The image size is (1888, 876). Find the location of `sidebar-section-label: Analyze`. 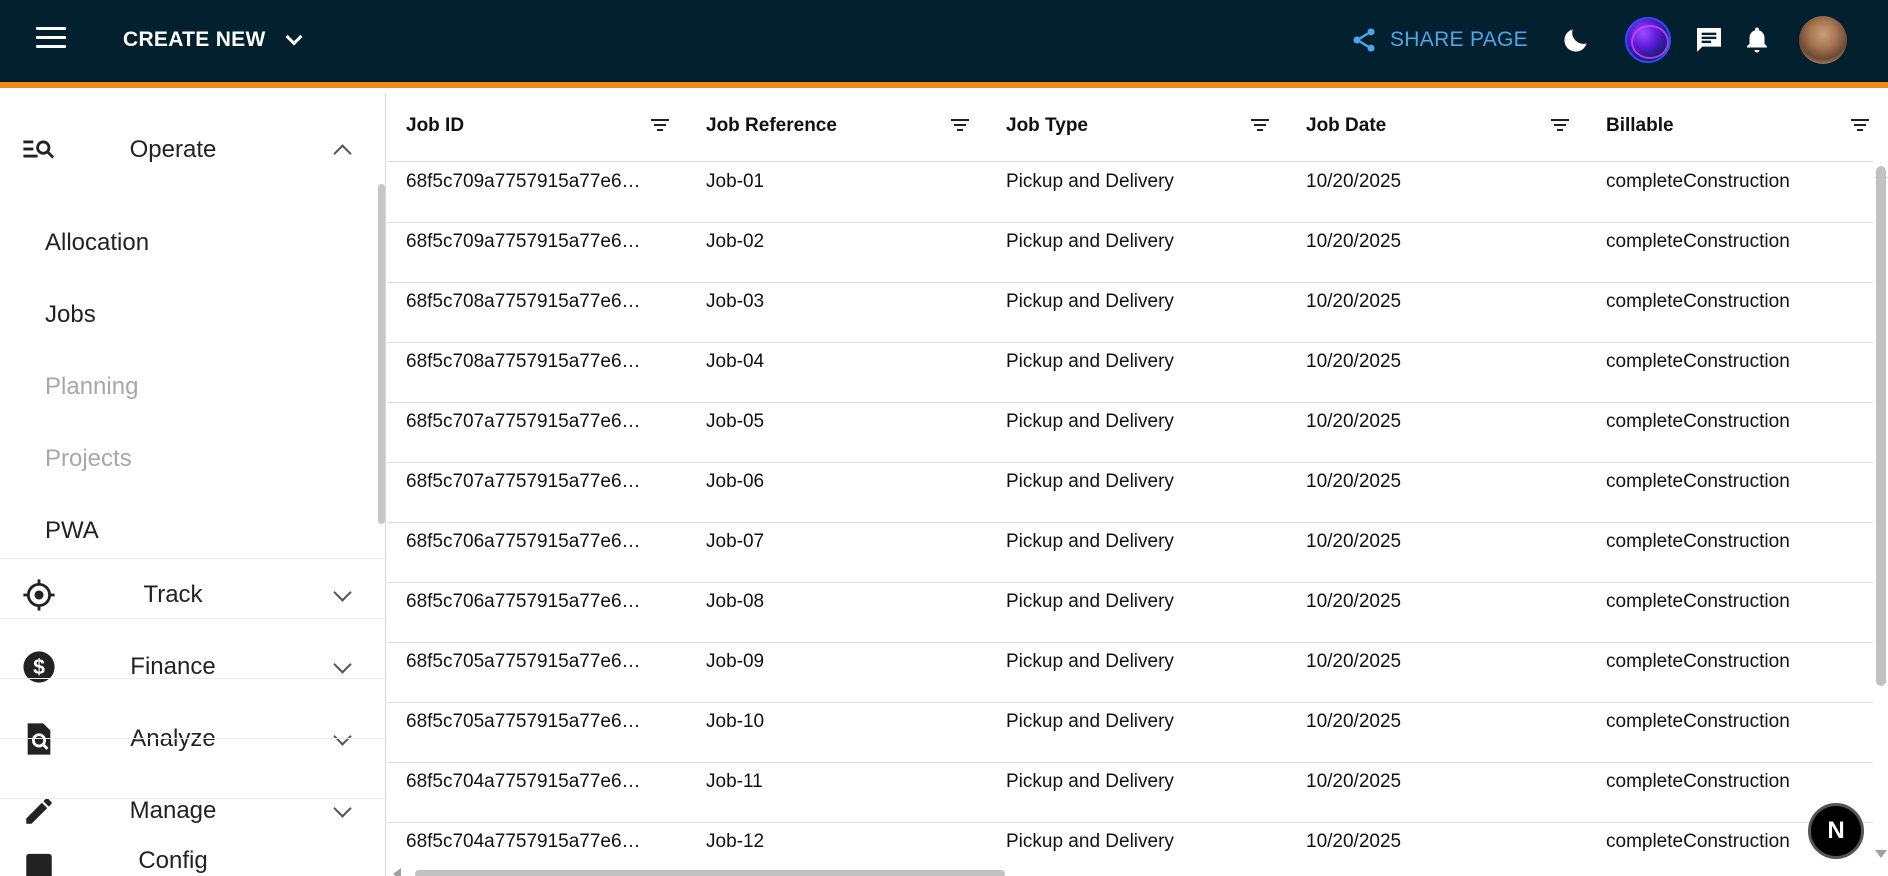

sidebar-section-label: Analyze is located at coordinates (173, 738).